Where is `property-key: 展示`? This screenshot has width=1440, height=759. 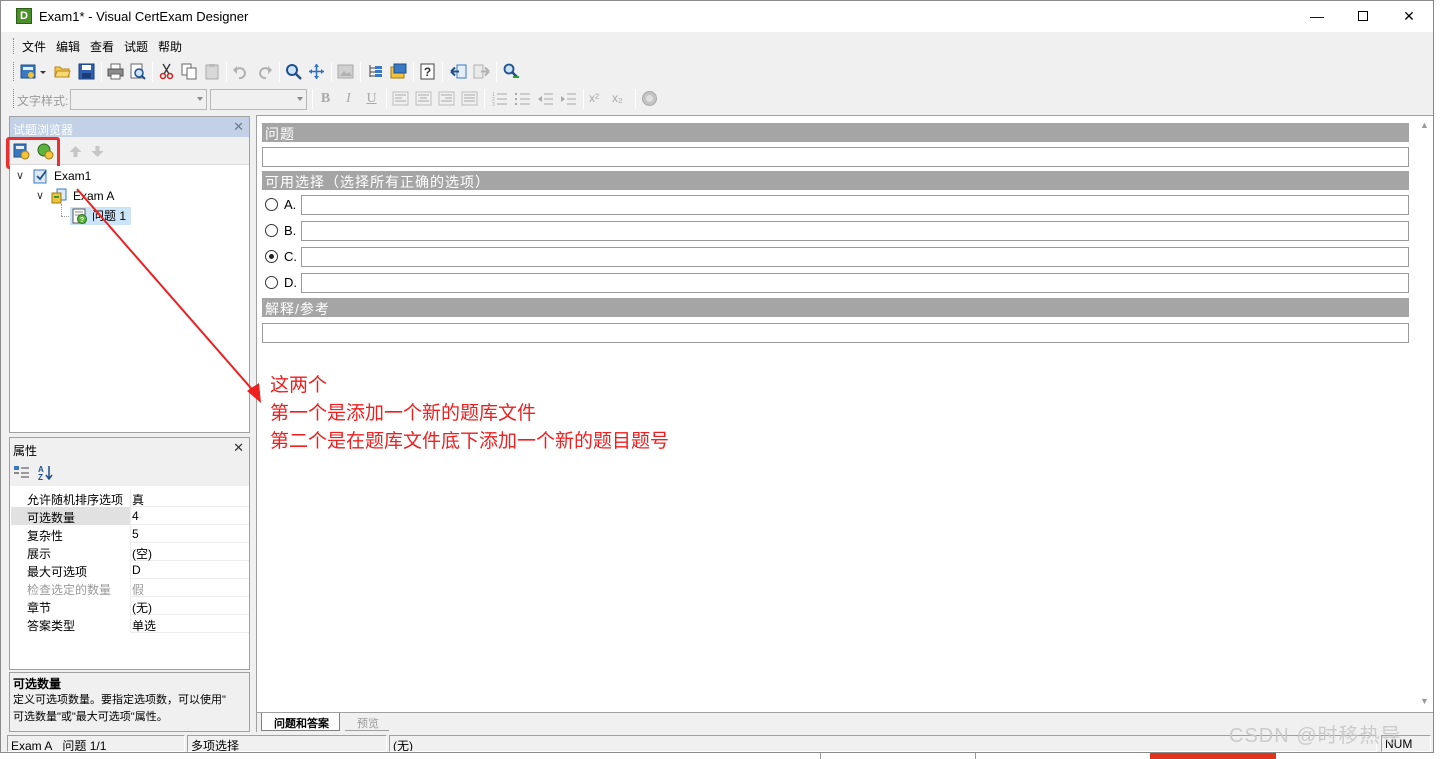
property-key: 展示 is located at coordinates (71, 552).